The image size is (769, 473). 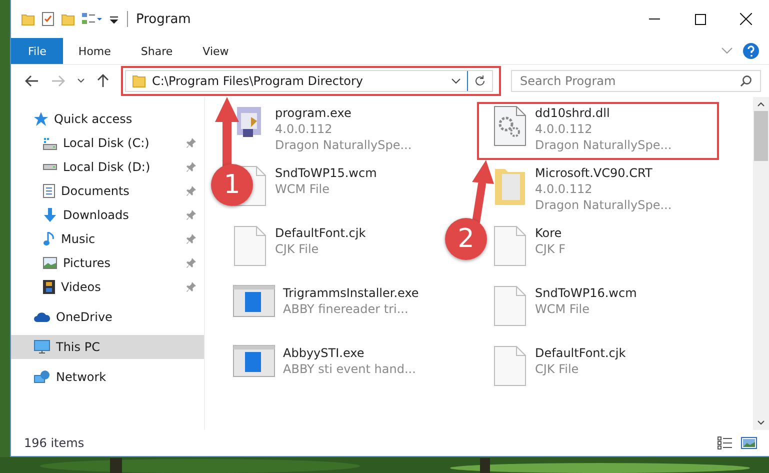 What do you see at coordinates (351, 293) in the screenshot?
I see `file-name: TrigrammsInstaller.exe` at bounding box center [351, 293].